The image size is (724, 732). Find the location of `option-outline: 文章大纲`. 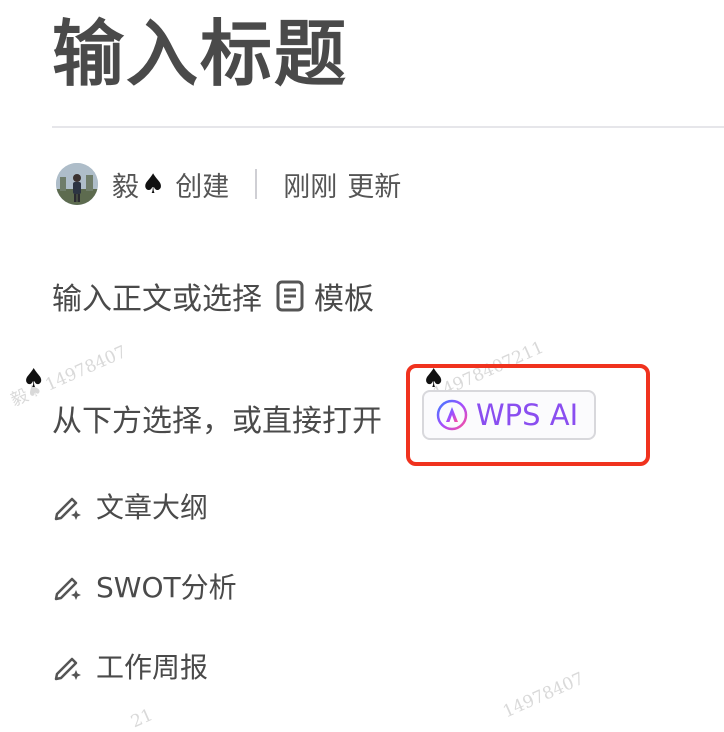

option-outline: 文章大纲 is located at coordinates (130, 506).